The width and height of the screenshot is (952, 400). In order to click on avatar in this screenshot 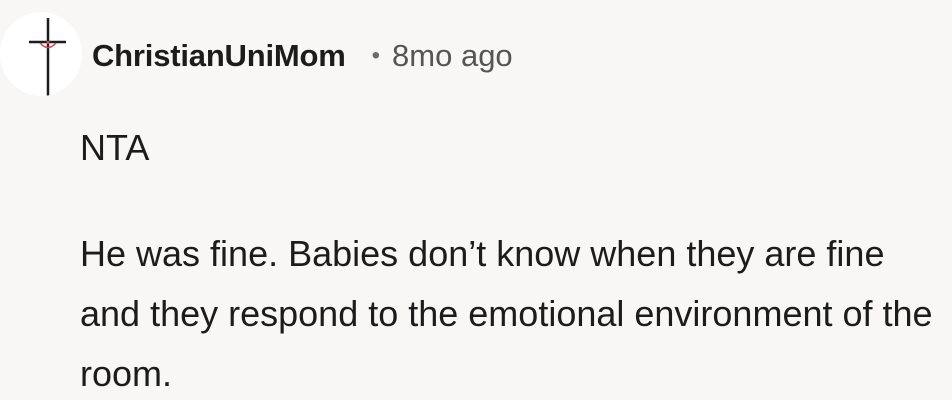, I will do `click(41, 54)`.